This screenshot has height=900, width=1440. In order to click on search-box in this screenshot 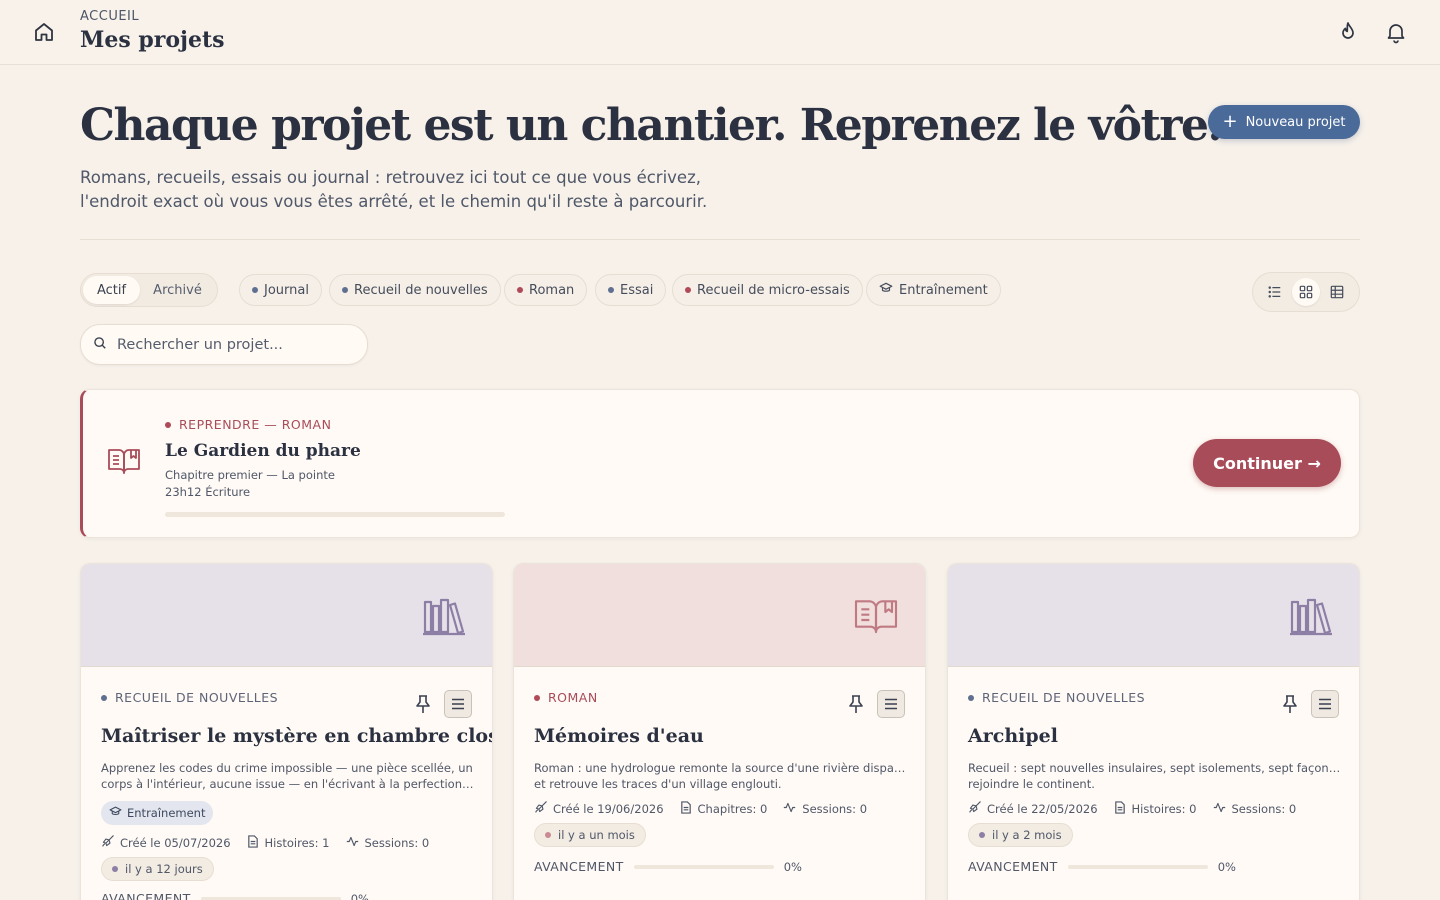, I will do `click(224, 344)`.